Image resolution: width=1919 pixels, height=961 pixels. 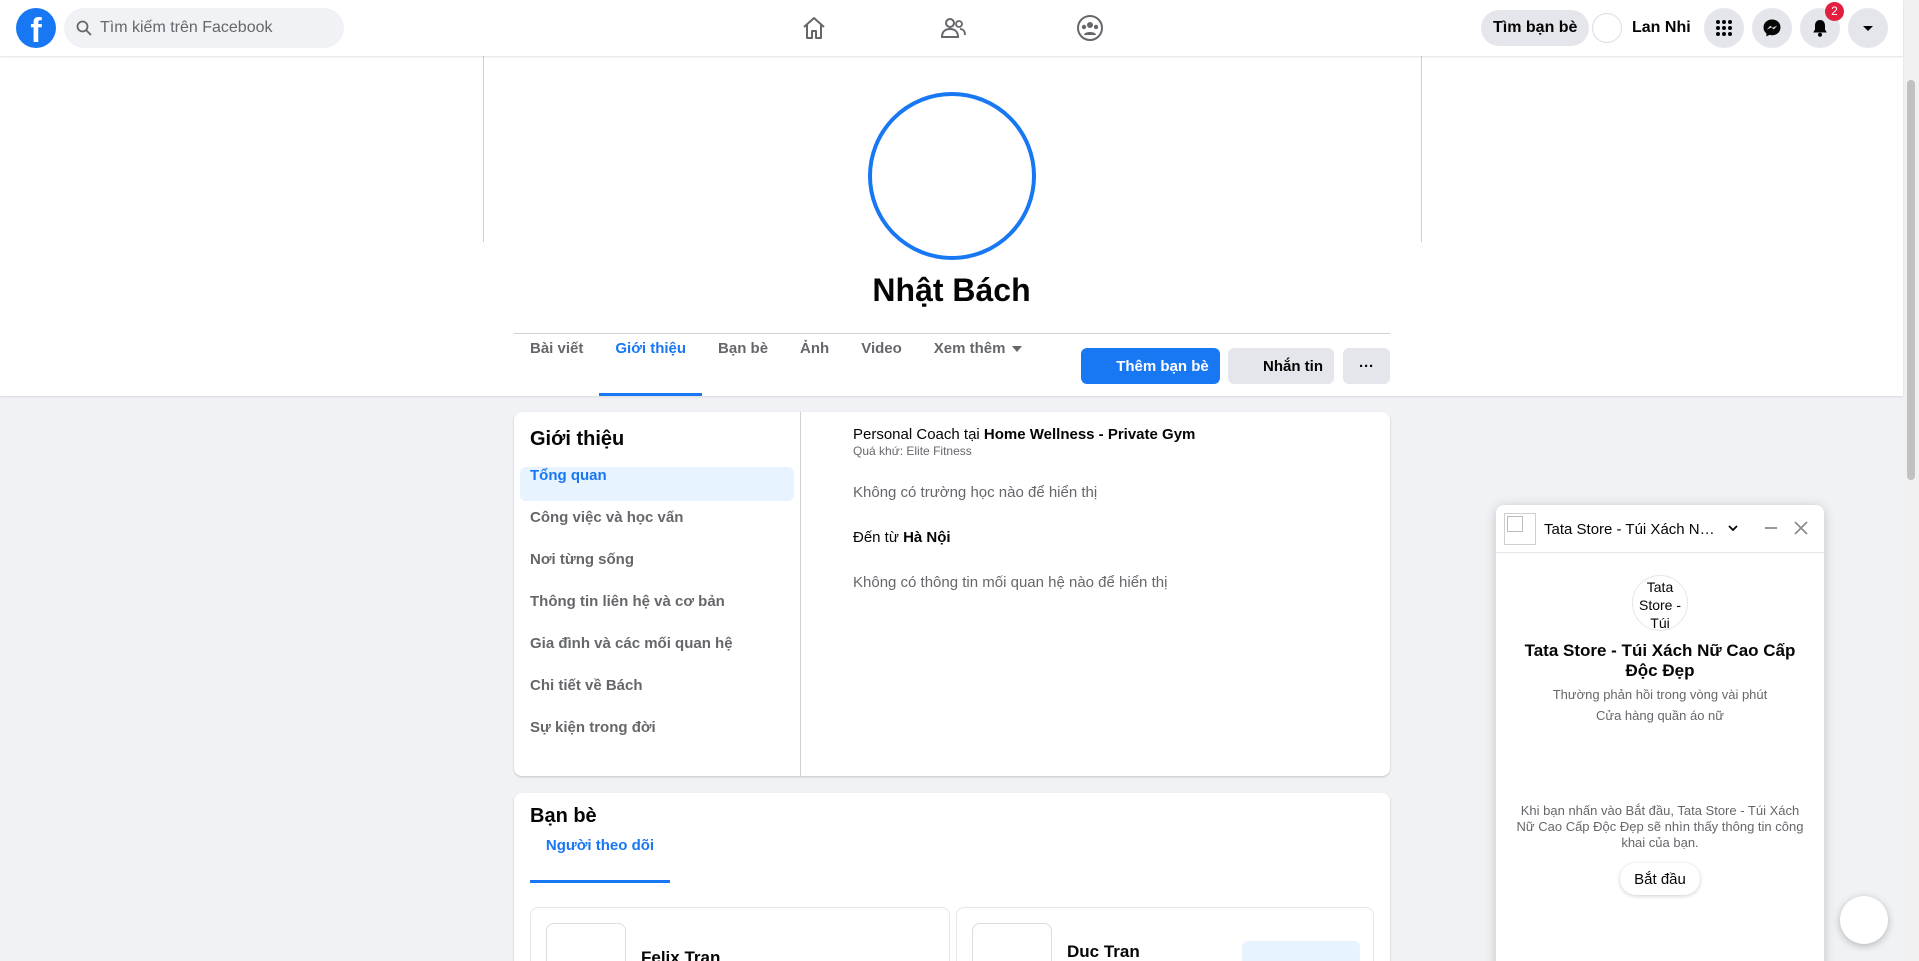 I want to click on list-item: Duc Tran, so click(x=1165, y=934).